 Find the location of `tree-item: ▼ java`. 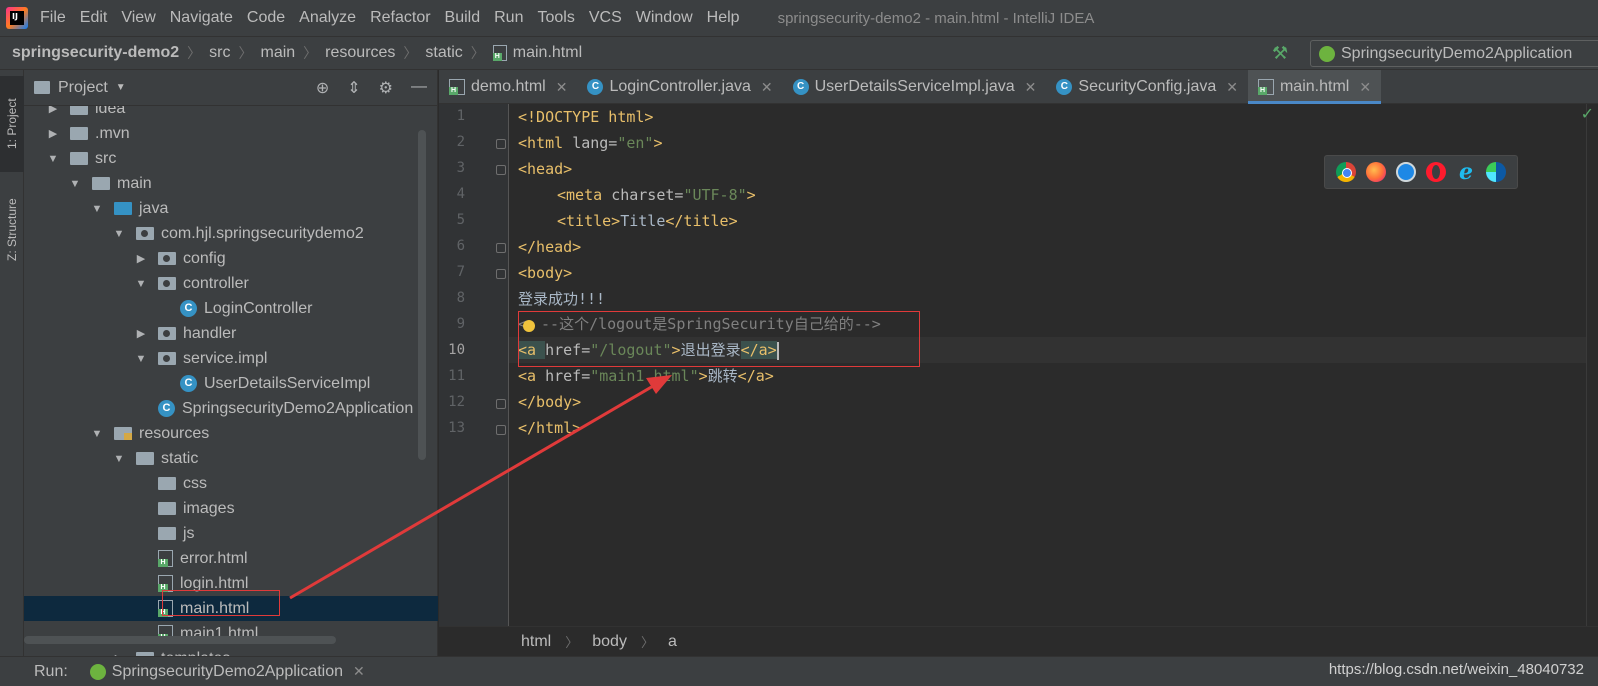

tree-item: ▼ java is located at coordinates (231, 208).